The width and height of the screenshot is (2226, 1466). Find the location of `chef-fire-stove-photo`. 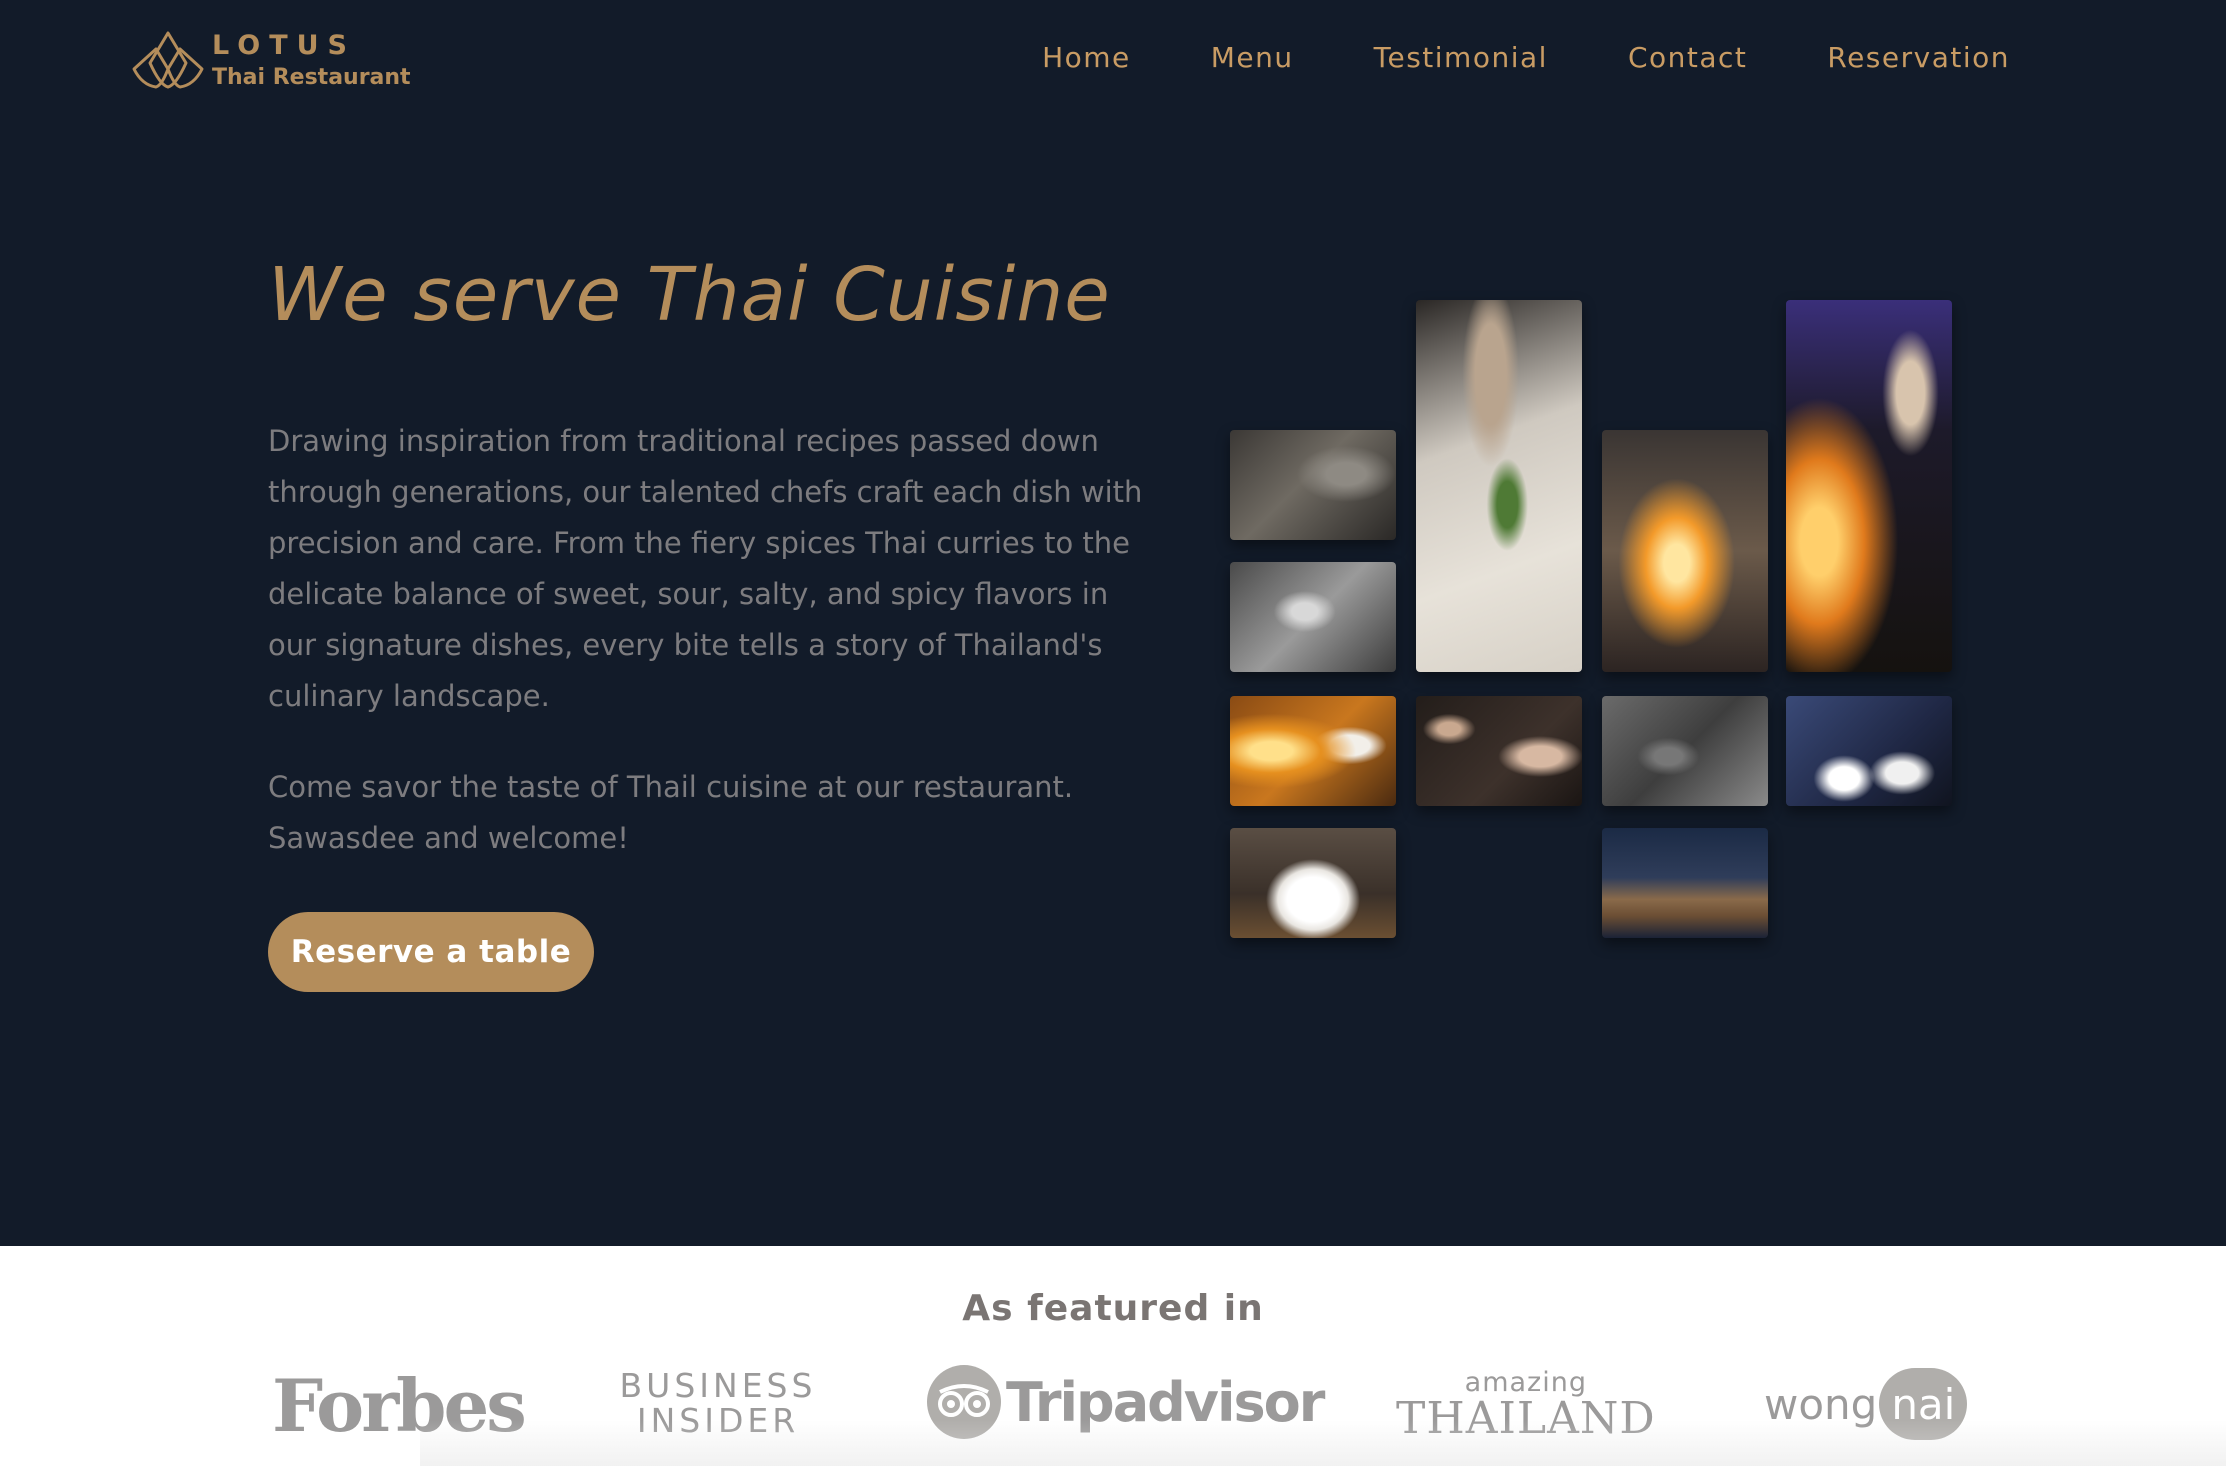

chef-fire-stove-photo is located at coordinates (1313, 751).